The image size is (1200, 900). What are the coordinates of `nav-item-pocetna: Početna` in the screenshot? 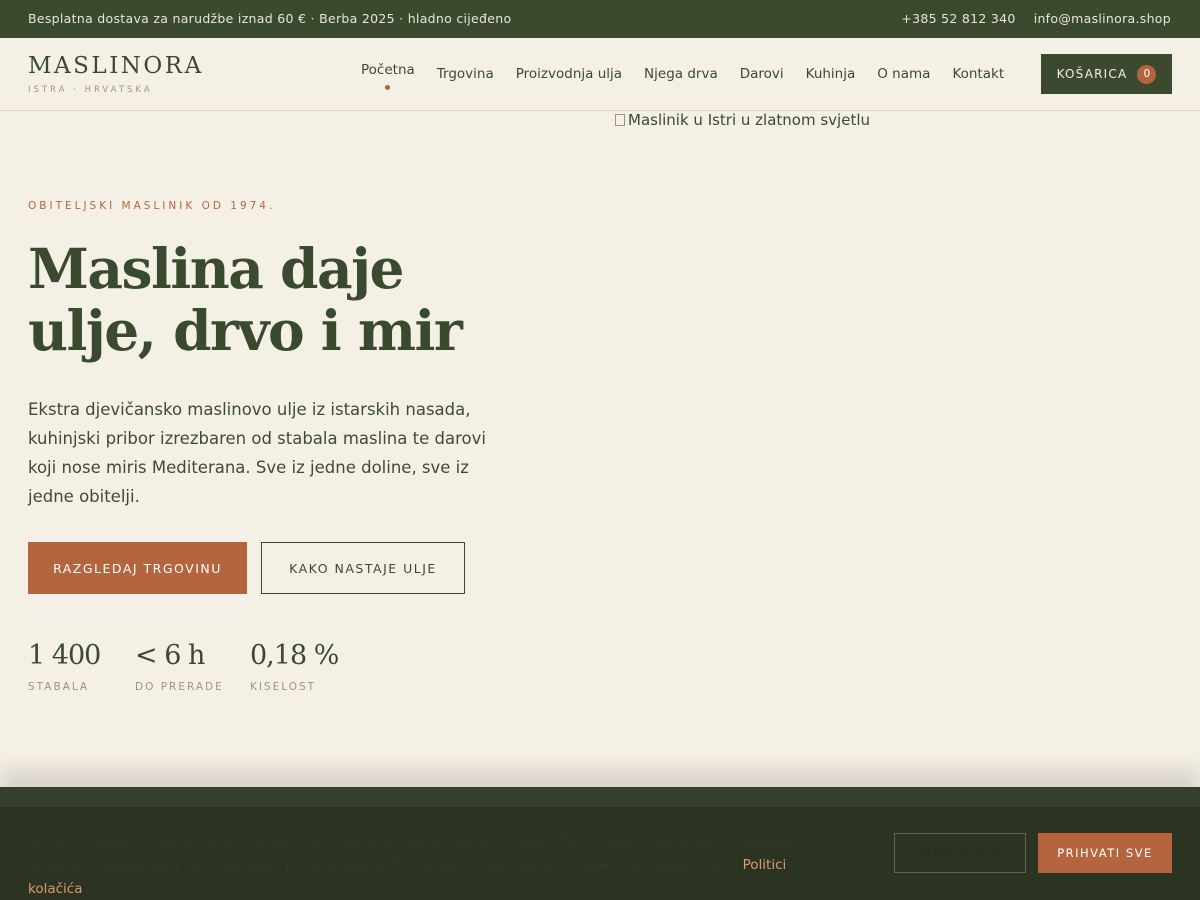 It's located at (388, 76).